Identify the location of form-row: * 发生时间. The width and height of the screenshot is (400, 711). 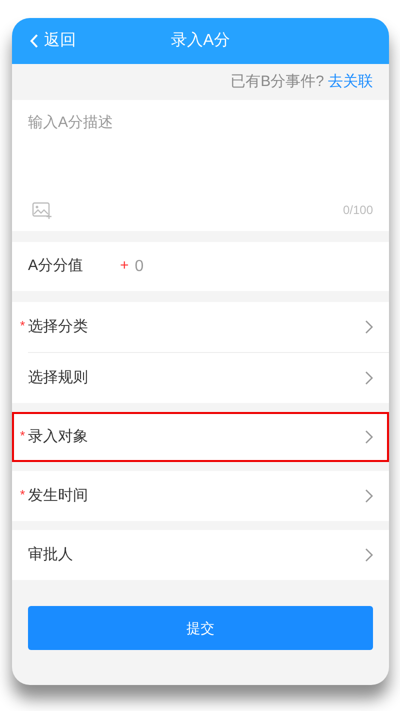
(200, 496).